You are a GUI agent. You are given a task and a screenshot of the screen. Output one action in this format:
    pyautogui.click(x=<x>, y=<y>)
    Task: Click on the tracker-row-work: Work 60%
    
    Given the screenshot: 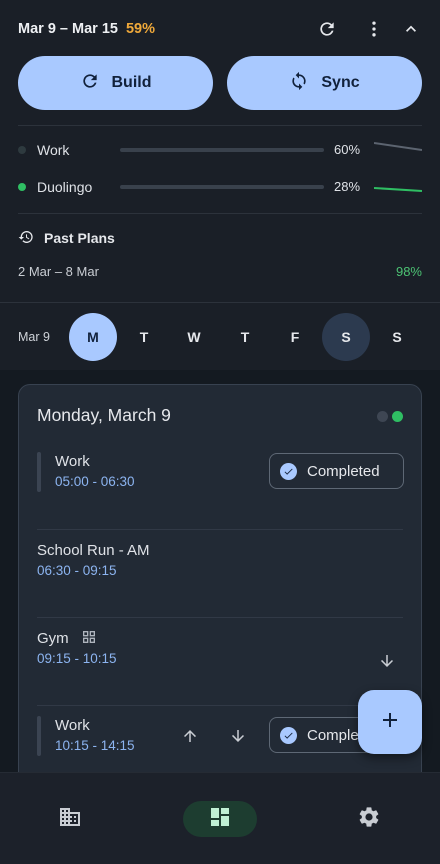 What is the action you would take?
    pyautogui.click(x=220, y=150)
    